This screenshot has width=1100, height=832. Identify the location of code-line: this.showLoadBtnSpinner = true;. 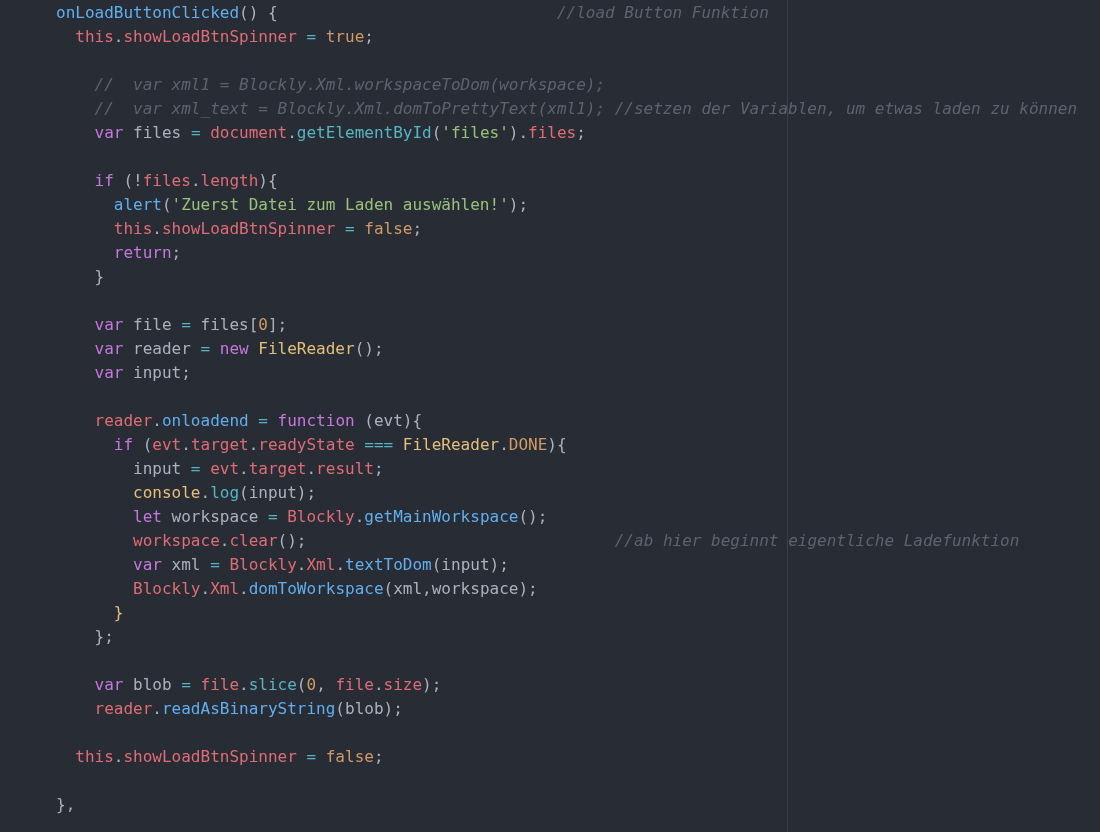
(224, 37).